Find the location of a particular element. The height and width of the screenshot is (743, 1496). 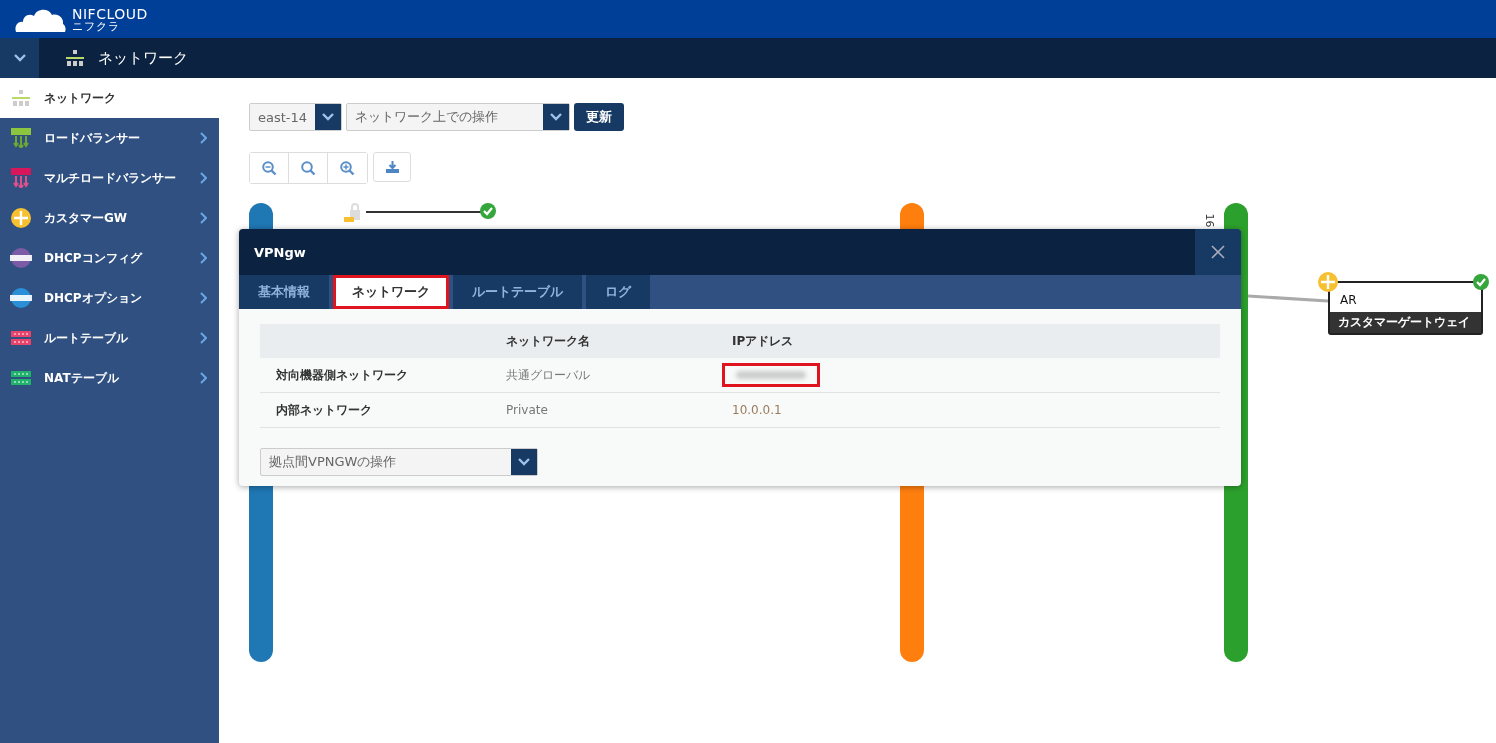

node-type: カスタマーゲートウェイ is located at coordinates (1405, 322).